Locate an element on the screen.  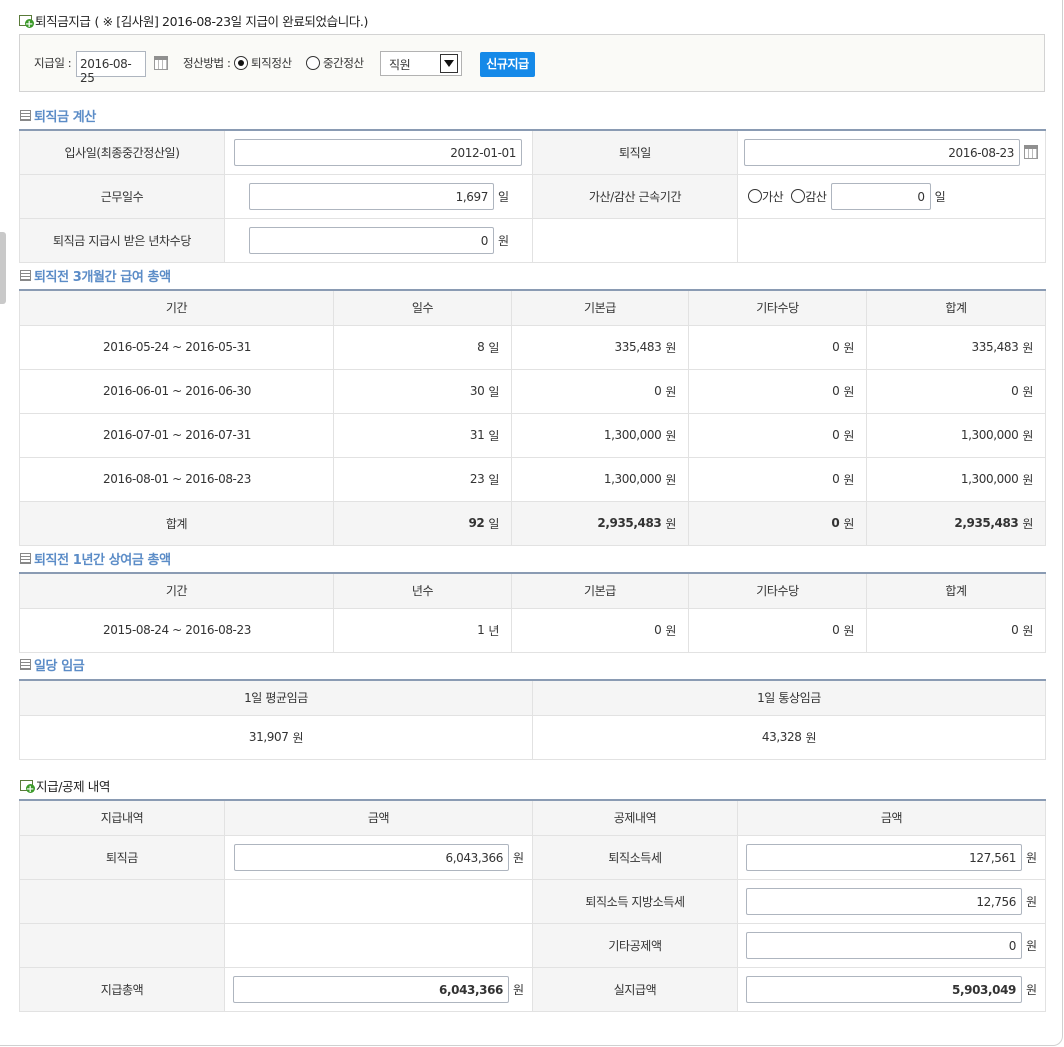
pay-date-input: 2016-08-25 is located at coordinates (111, 68).